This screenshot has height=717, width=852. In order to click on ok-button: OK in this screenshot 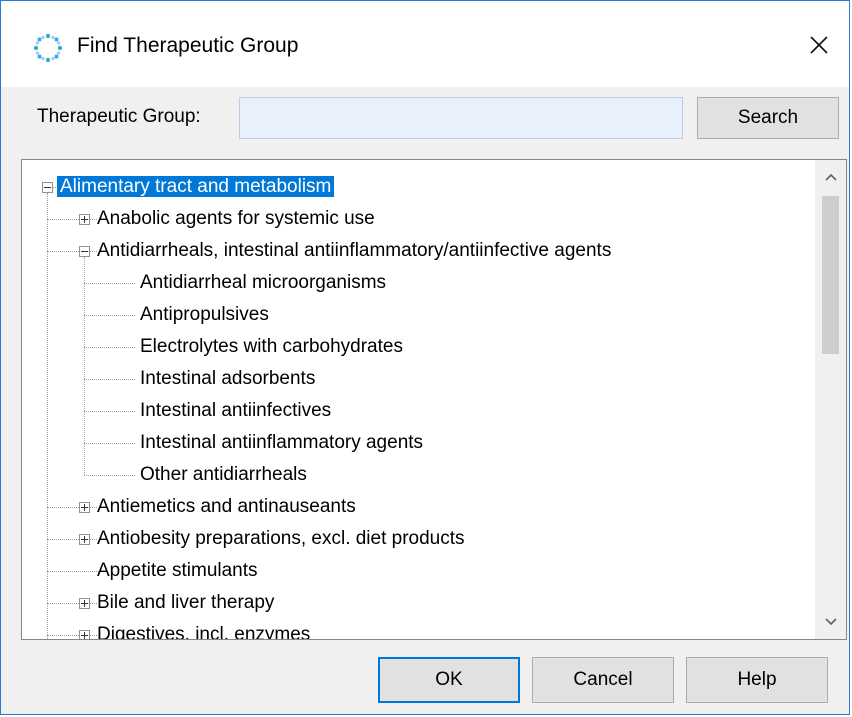, I will do `click(449, 680)`.